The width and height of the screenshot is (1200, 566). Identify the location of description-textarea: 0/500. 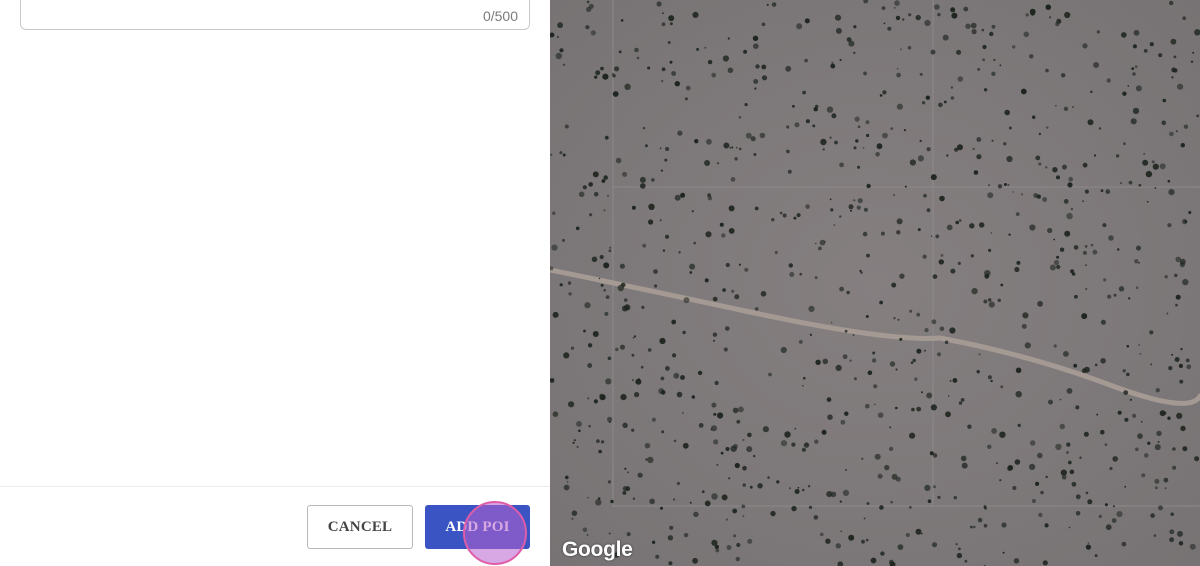
(275, 15).